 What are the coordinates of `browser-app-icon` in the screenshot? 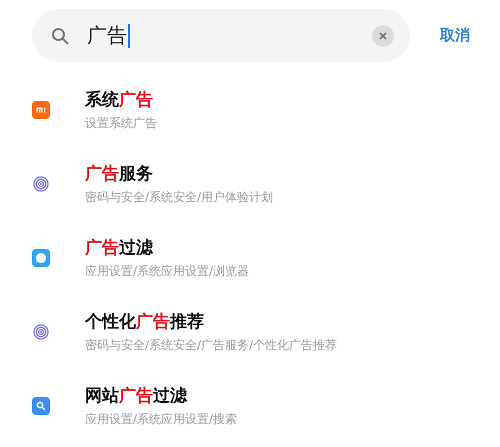 It's located at (41, 257).